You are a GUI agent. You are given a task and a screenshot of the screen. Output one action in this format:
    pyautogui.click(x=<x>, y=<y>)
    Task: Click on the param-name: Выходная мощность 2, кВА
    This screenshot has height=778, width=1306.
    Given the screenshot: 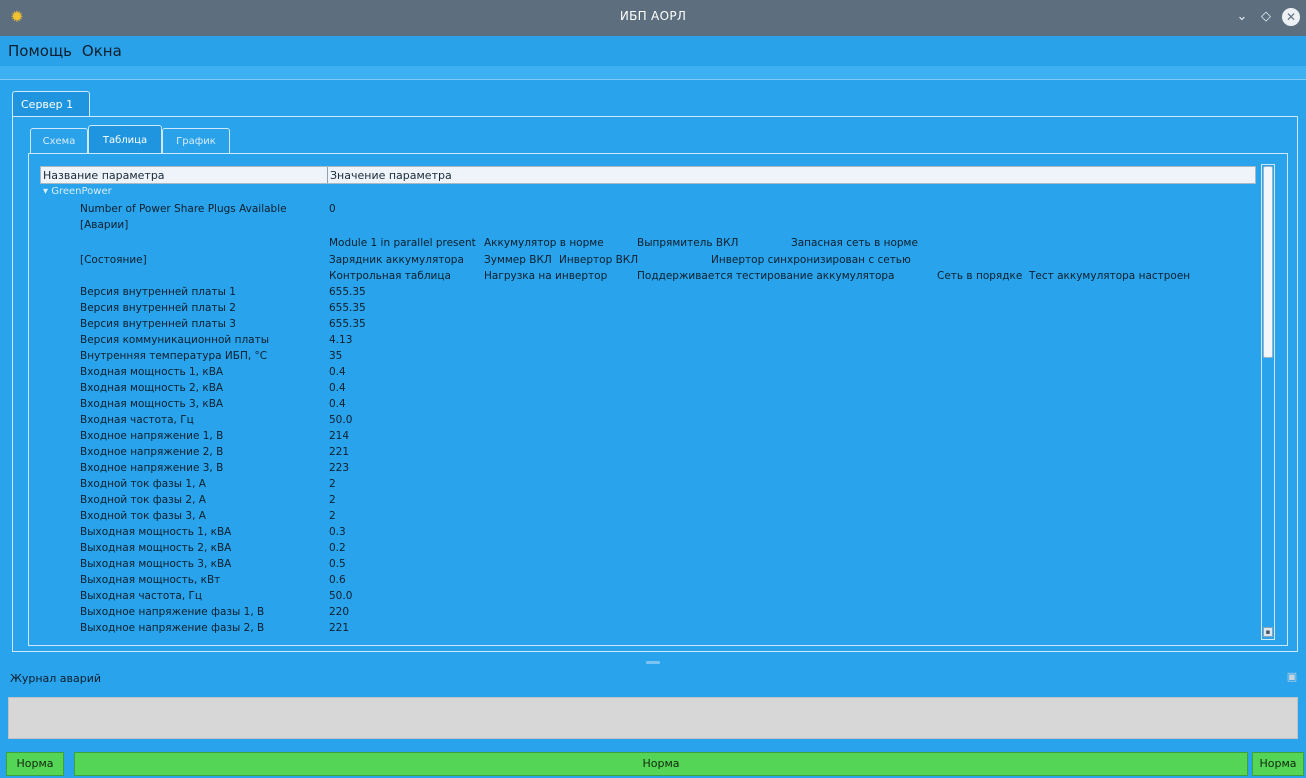 What is the action you would take?
    pyautogui.click(x=156, y=548)
    